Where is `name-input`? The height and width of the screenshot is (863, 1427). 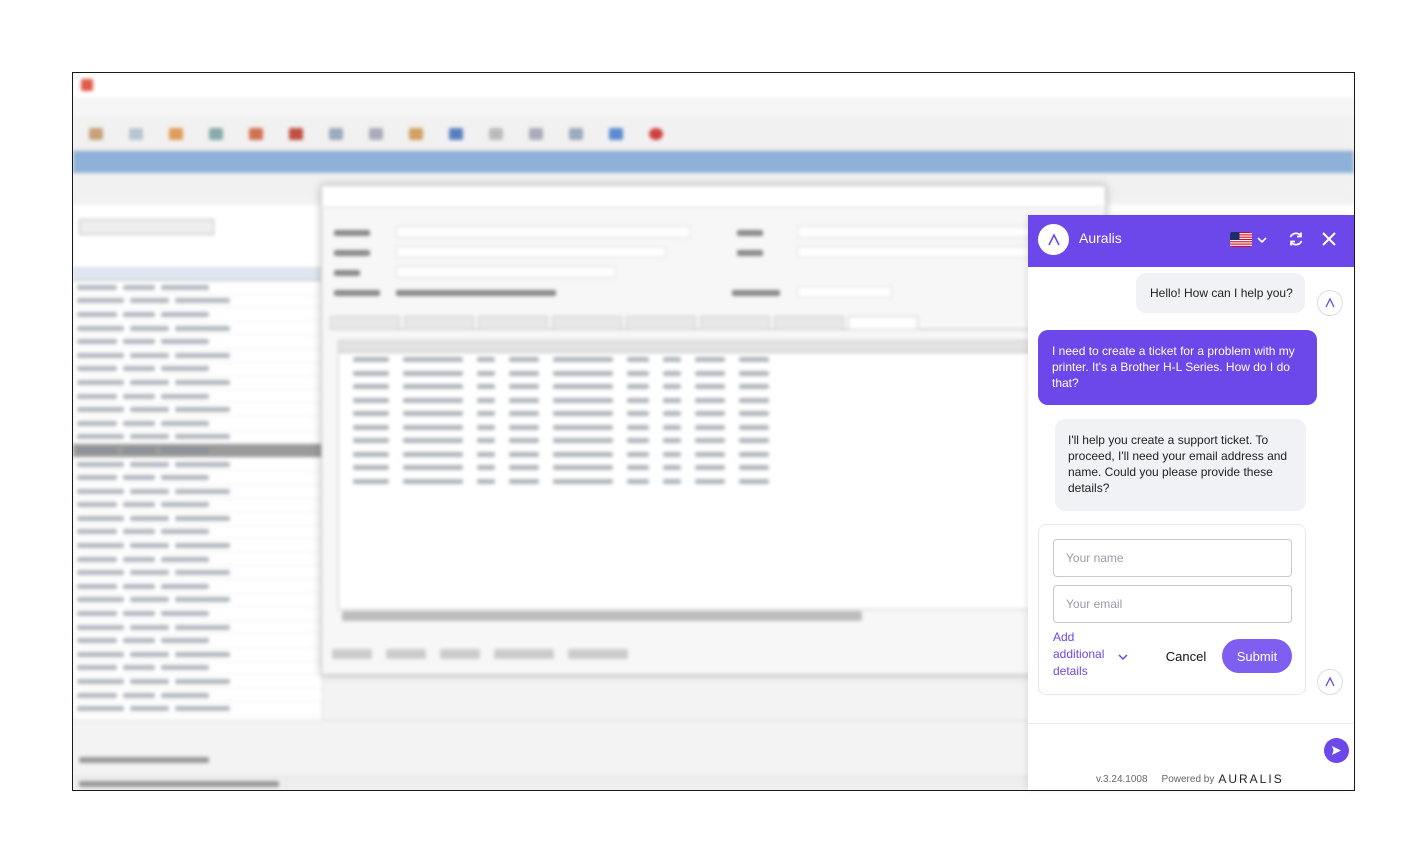
name-input is located at coordinates (1172, 558).